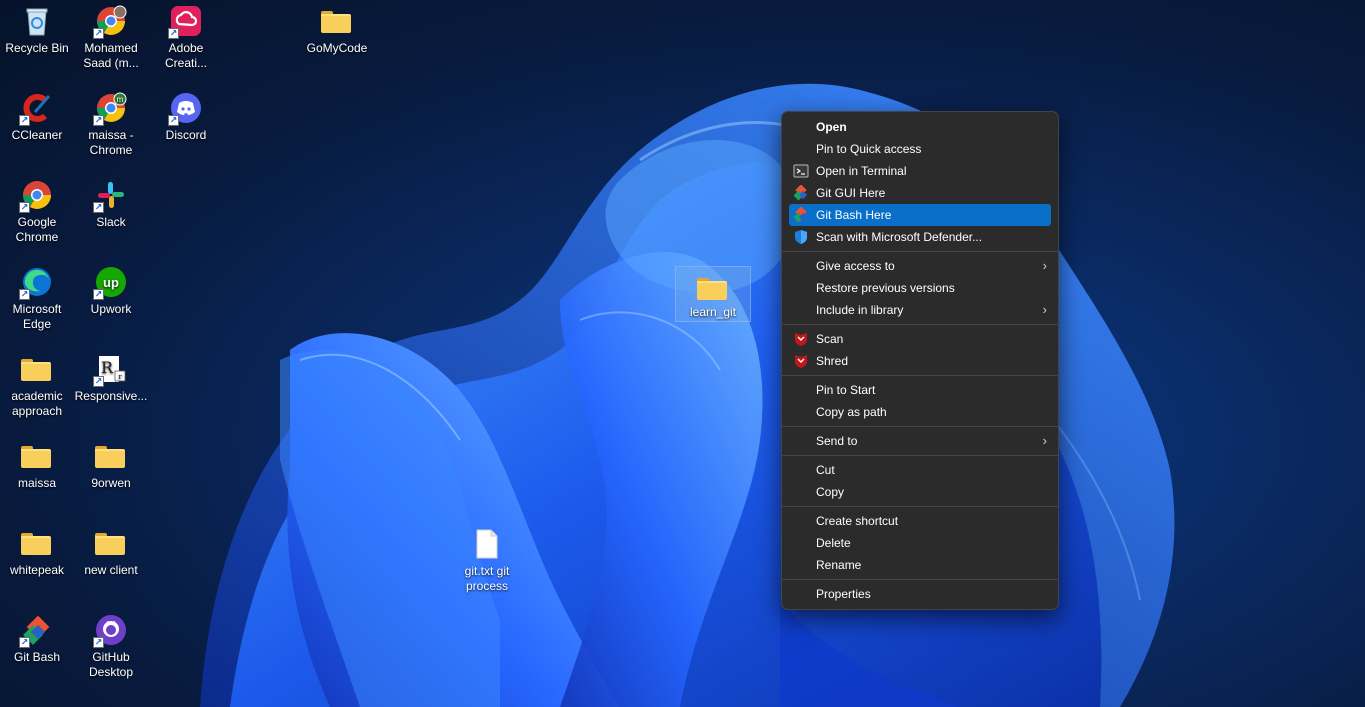 The image size is (1365, 707). Describe the element at coordinates (920, 339) in the screenshot. I see `menu-item-scan: Scan` at that location.